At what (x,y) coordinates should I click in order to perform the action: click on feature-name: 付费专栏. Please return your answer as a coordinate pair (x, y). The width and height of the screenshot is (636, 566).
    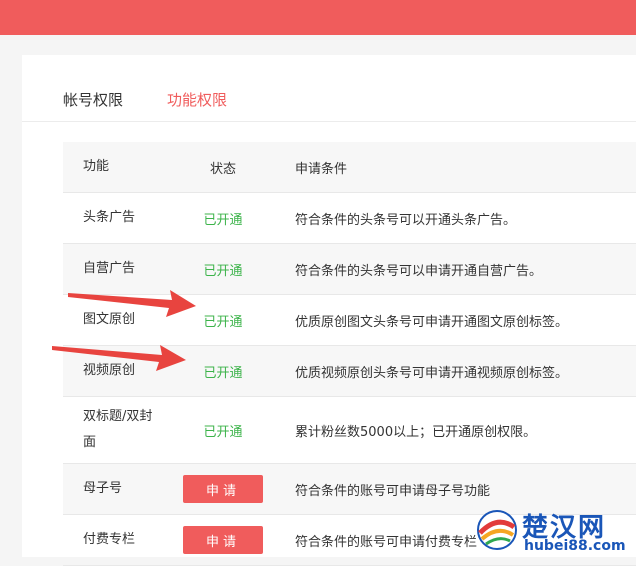
    Looking at the image, I should click on (109, 539).